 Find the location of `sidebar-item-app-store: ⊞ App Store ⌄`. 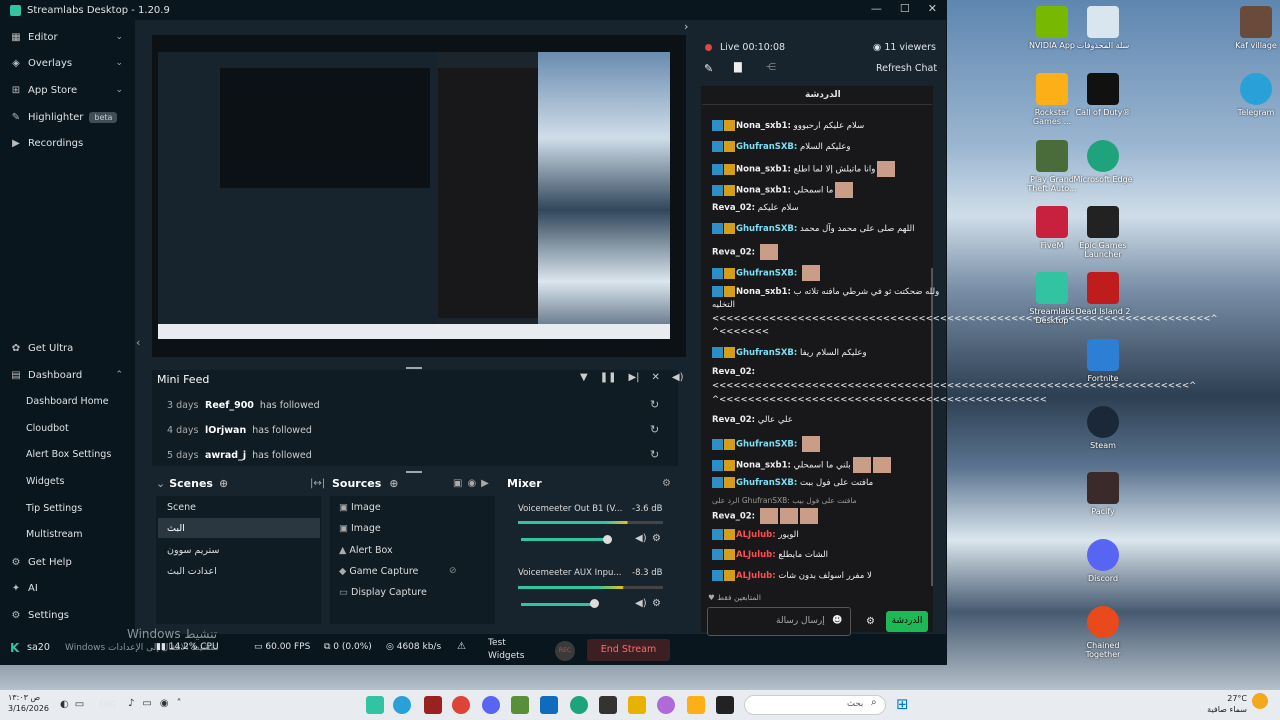

sidebar-item-app-store: ⊞ App Store ⌄ is located at coordinates (67, 90).